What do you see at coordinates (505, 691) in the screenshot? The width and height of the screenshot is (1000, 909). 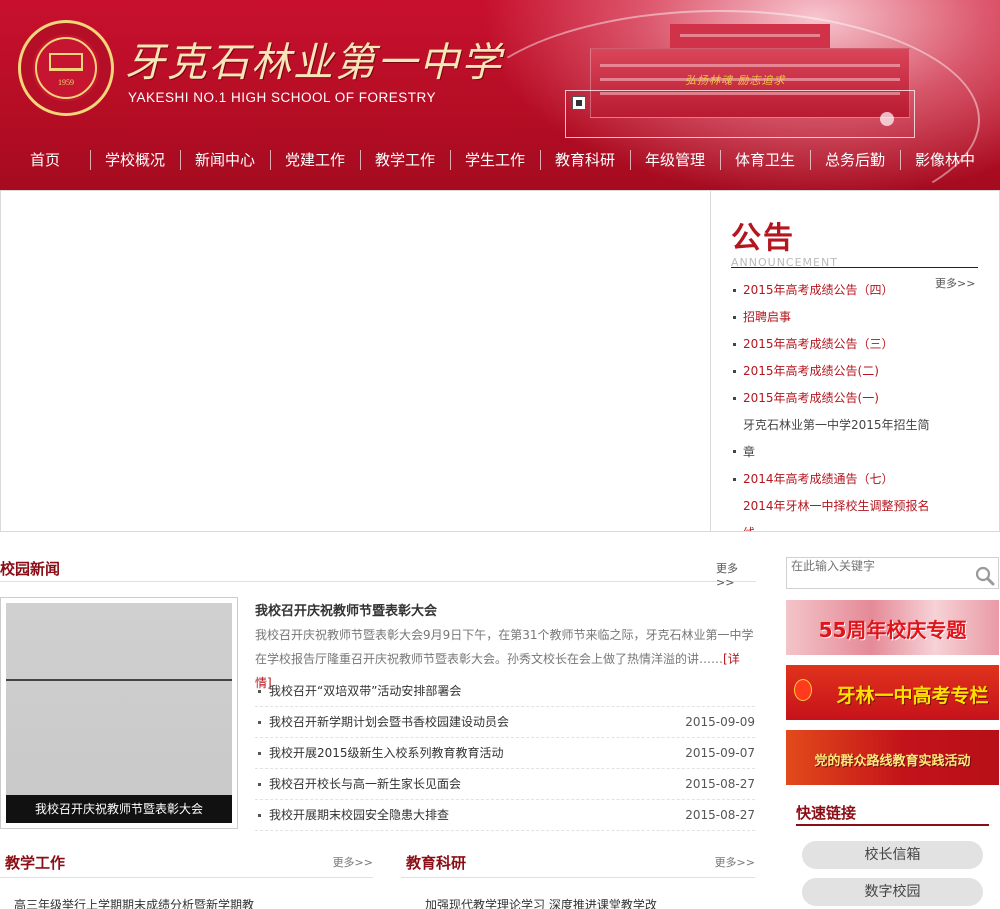 I see `news-list-item: 我校召开“双培双带”活动安排部署会` at bounding box center [505, 691].